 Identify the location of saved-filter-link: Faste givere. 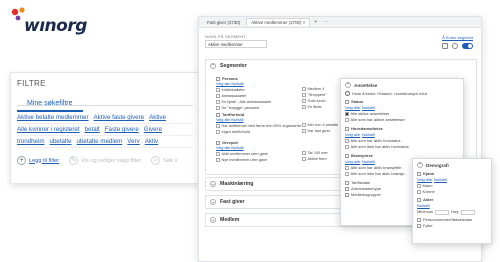
(122, 129).